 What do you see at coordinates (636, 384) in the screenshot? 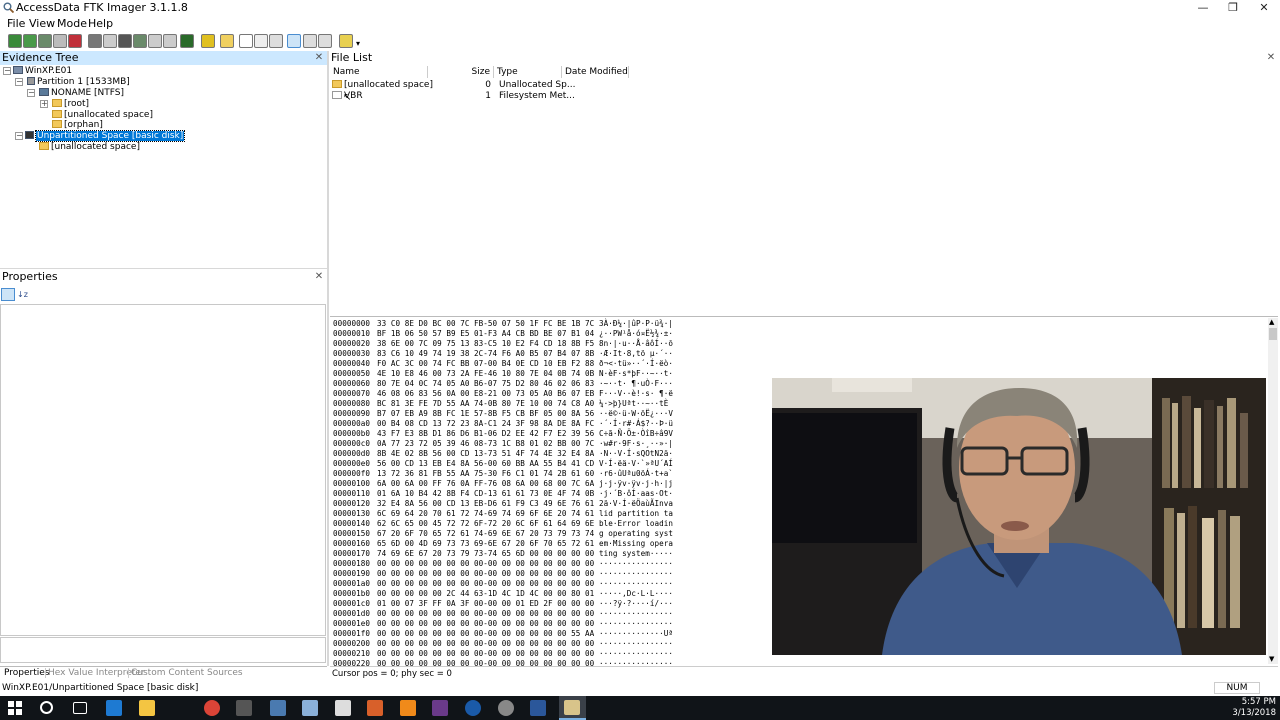
I see `hex-ascii: ·~··t· ¶·uÒ·F···` at bounding box center [636, 384].